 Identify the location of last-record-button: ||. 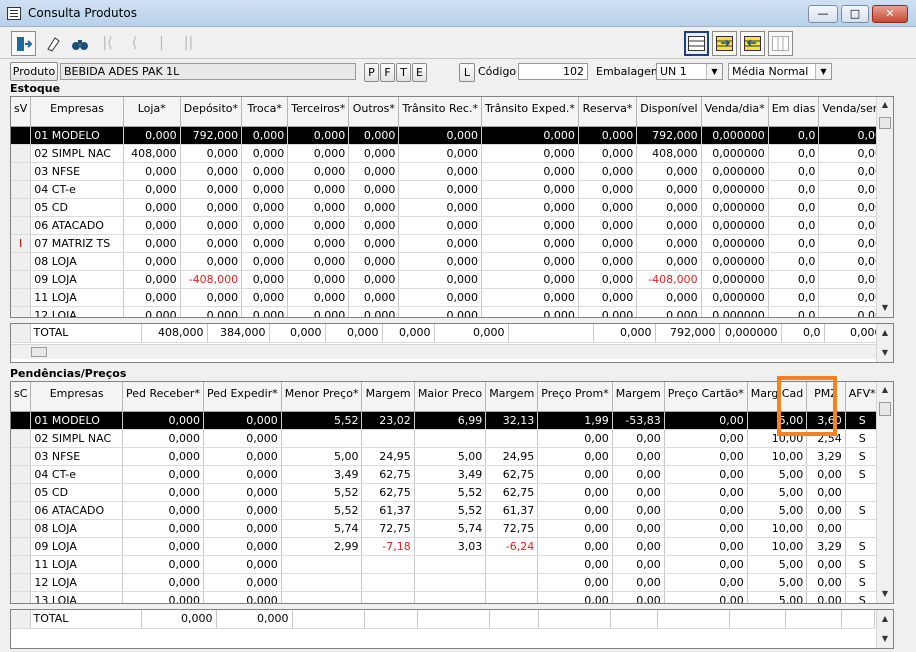
(188, 43).